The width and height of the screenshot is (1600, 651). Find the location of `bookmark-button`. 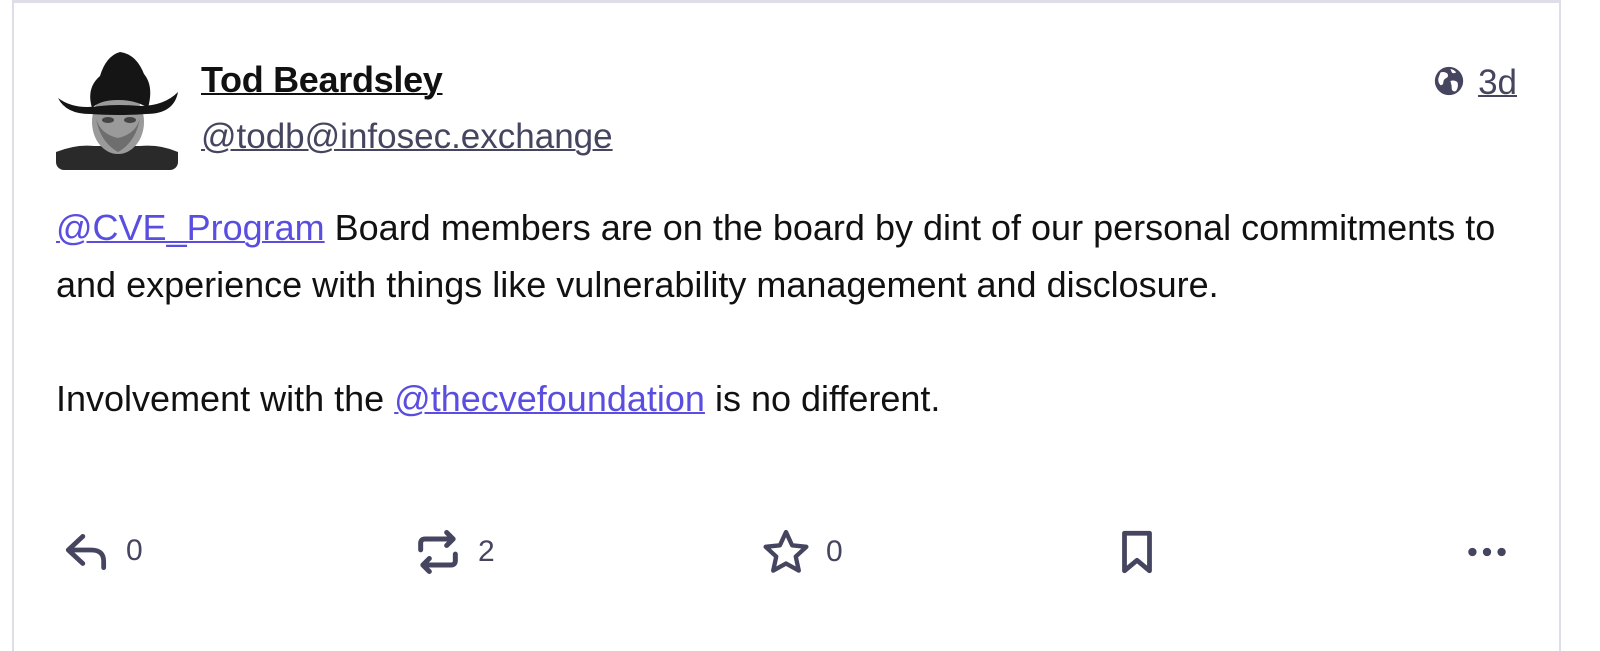

bookmark-button is located at coordinates (1137, 552).